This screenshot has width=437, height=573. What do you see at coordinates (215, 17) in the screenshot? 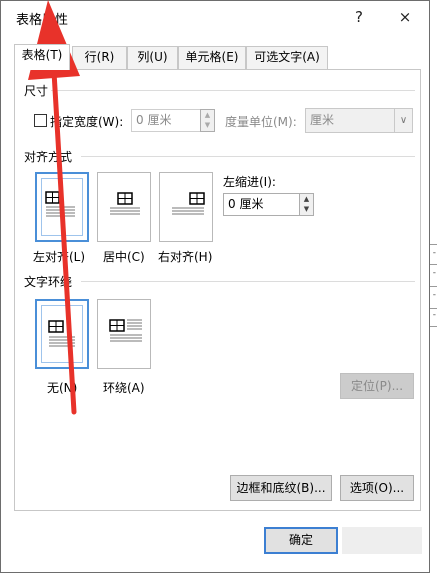
I see `title-bar: 表格属性 ? ×` at bounding box center [215, 17].